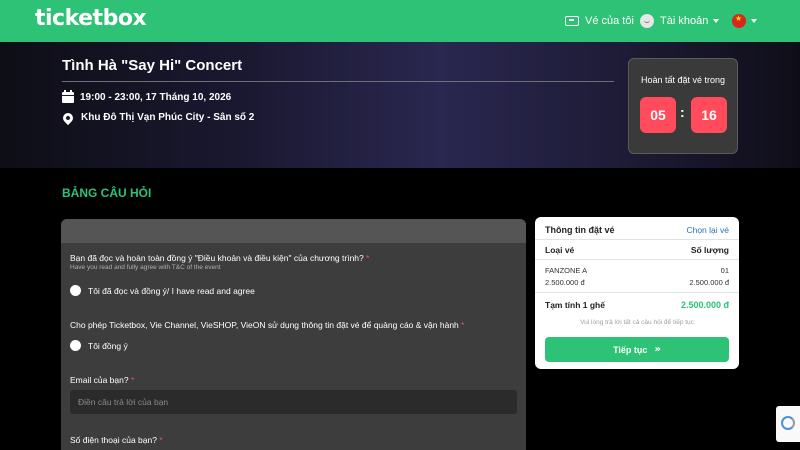 Image resolution: width=800 pixels, height=450 pixels. I want to click on recaptcha-badge, so click(788, 424).